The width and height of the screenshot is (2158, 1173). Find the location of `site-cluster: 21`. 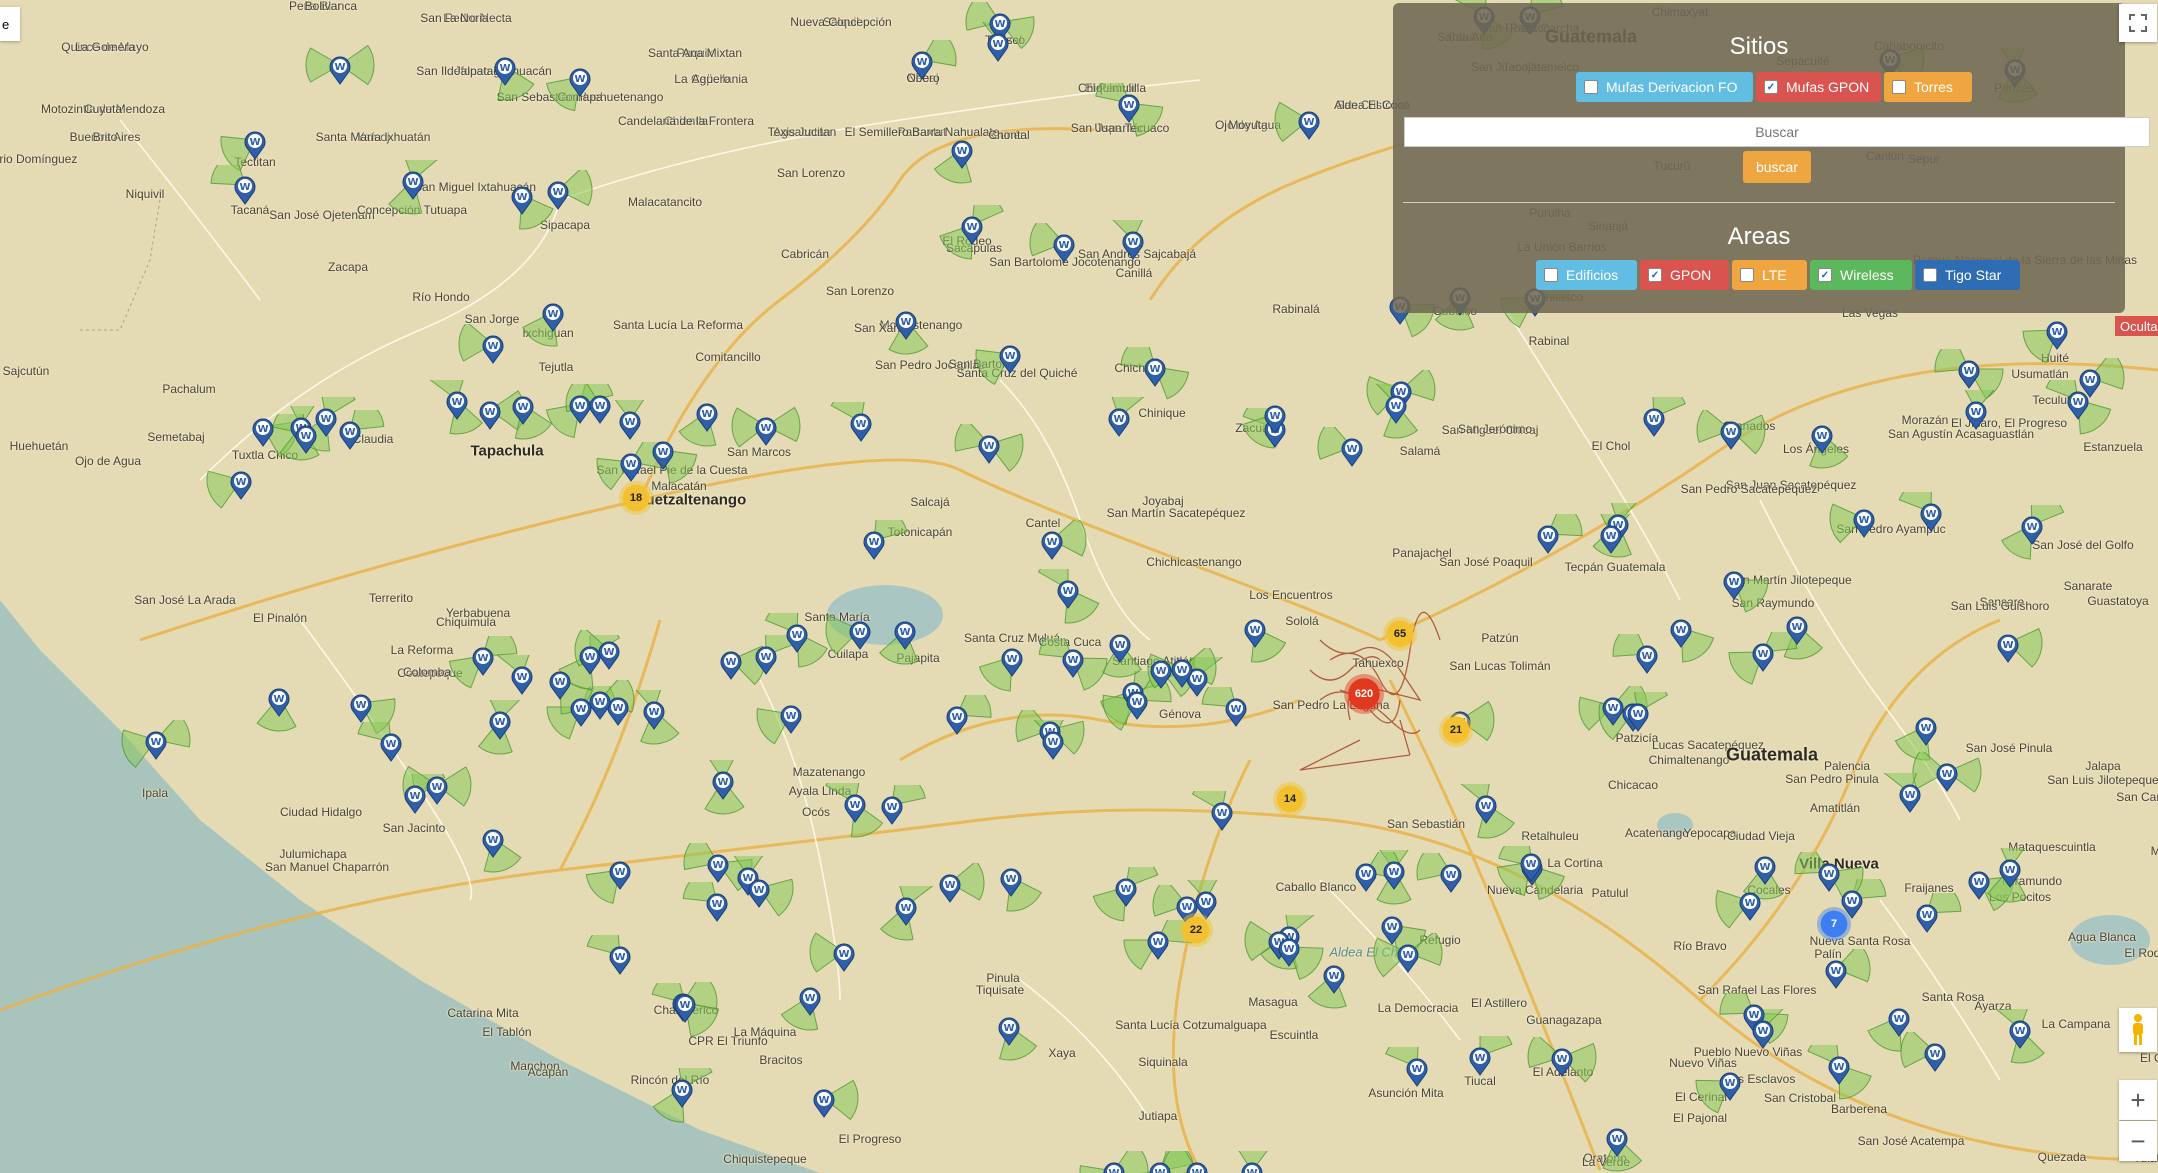

site-cluster: 21 is located at coordinates (1456, 730).